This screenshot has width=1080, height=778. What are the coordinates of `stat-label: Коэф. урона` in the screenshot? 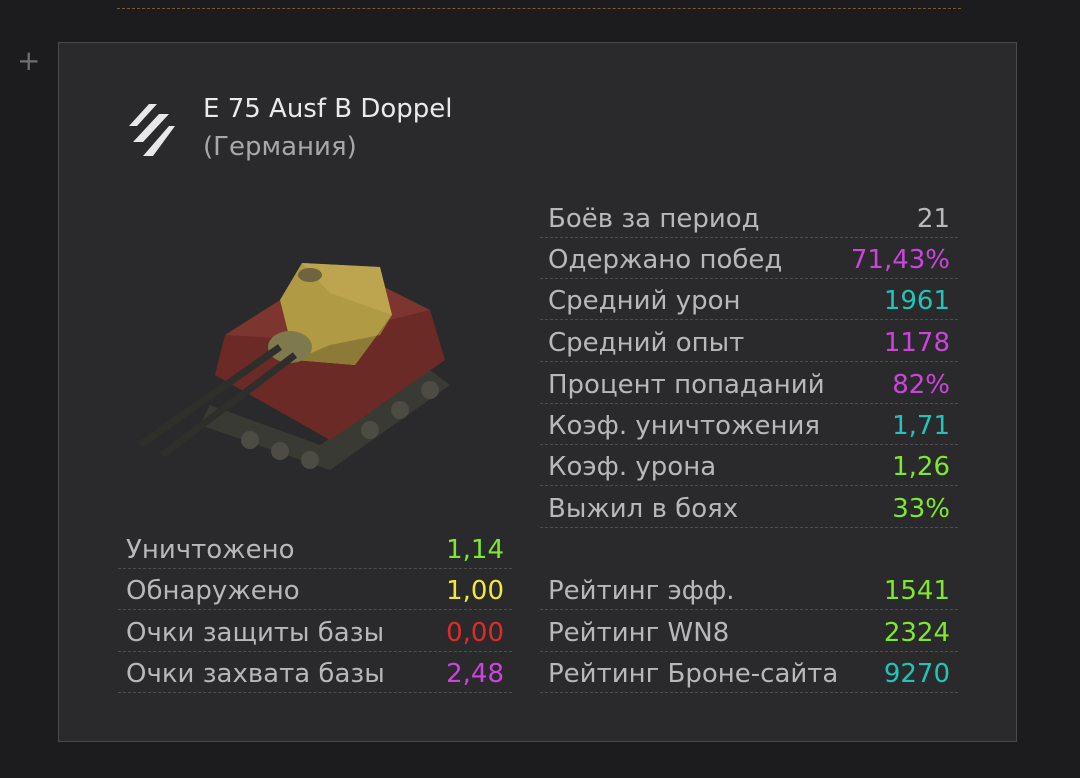 It's located at (632, 467).